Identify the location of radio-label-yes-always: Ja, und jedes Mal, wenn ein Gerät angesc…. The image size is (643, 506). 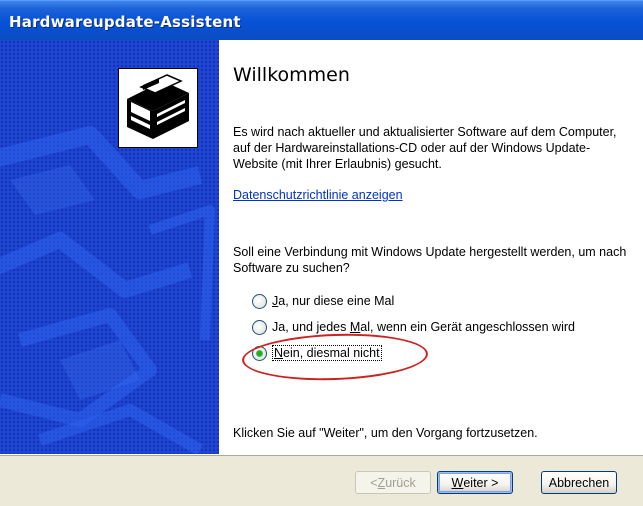
(423, 327).